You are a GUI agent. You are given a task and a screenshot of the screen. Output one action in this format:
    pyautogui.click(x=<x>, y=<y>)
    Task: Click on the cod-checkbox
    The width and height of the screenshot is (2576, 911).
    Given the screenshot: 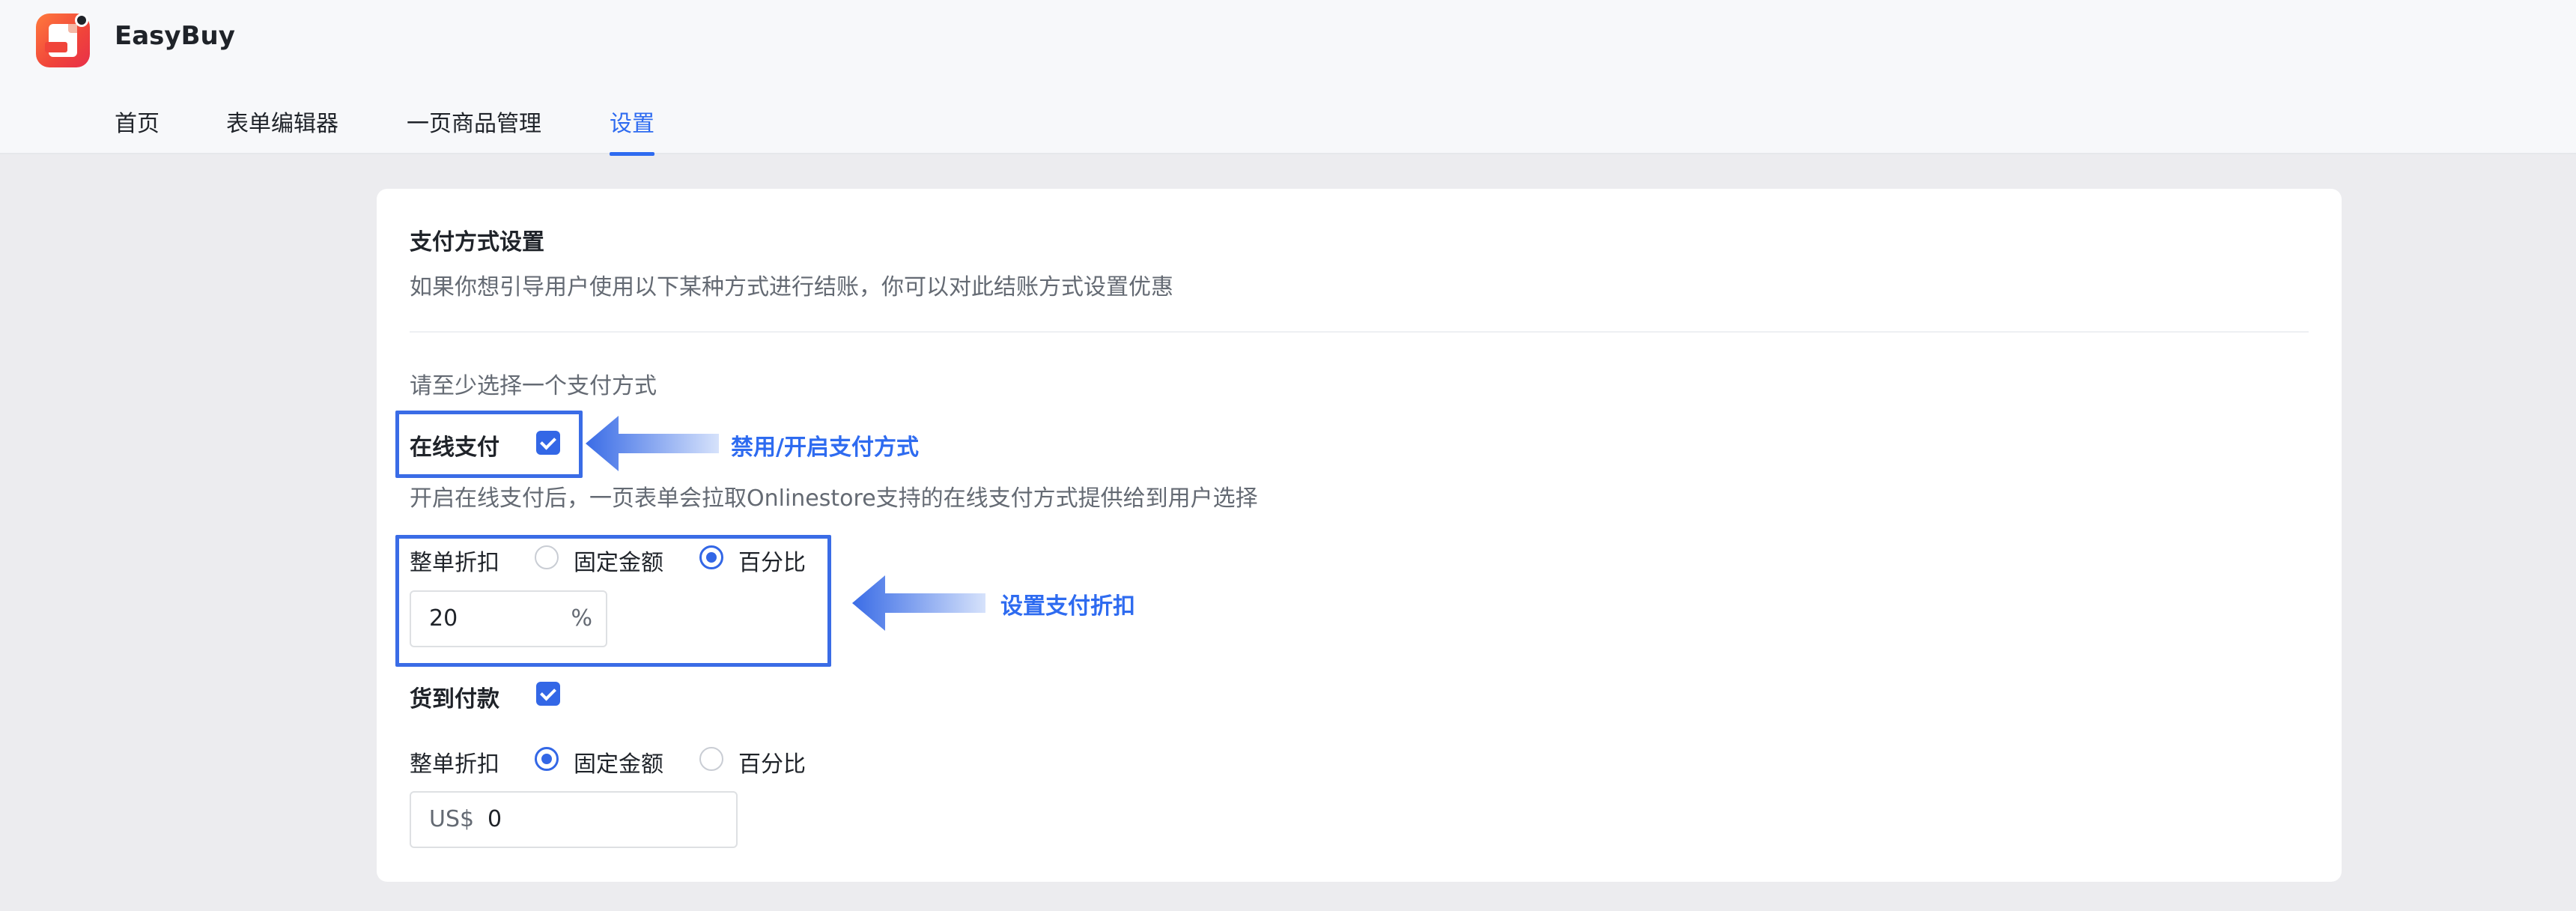 What is the action you would take?
    pyautogui.click(x=548, y=694)
    